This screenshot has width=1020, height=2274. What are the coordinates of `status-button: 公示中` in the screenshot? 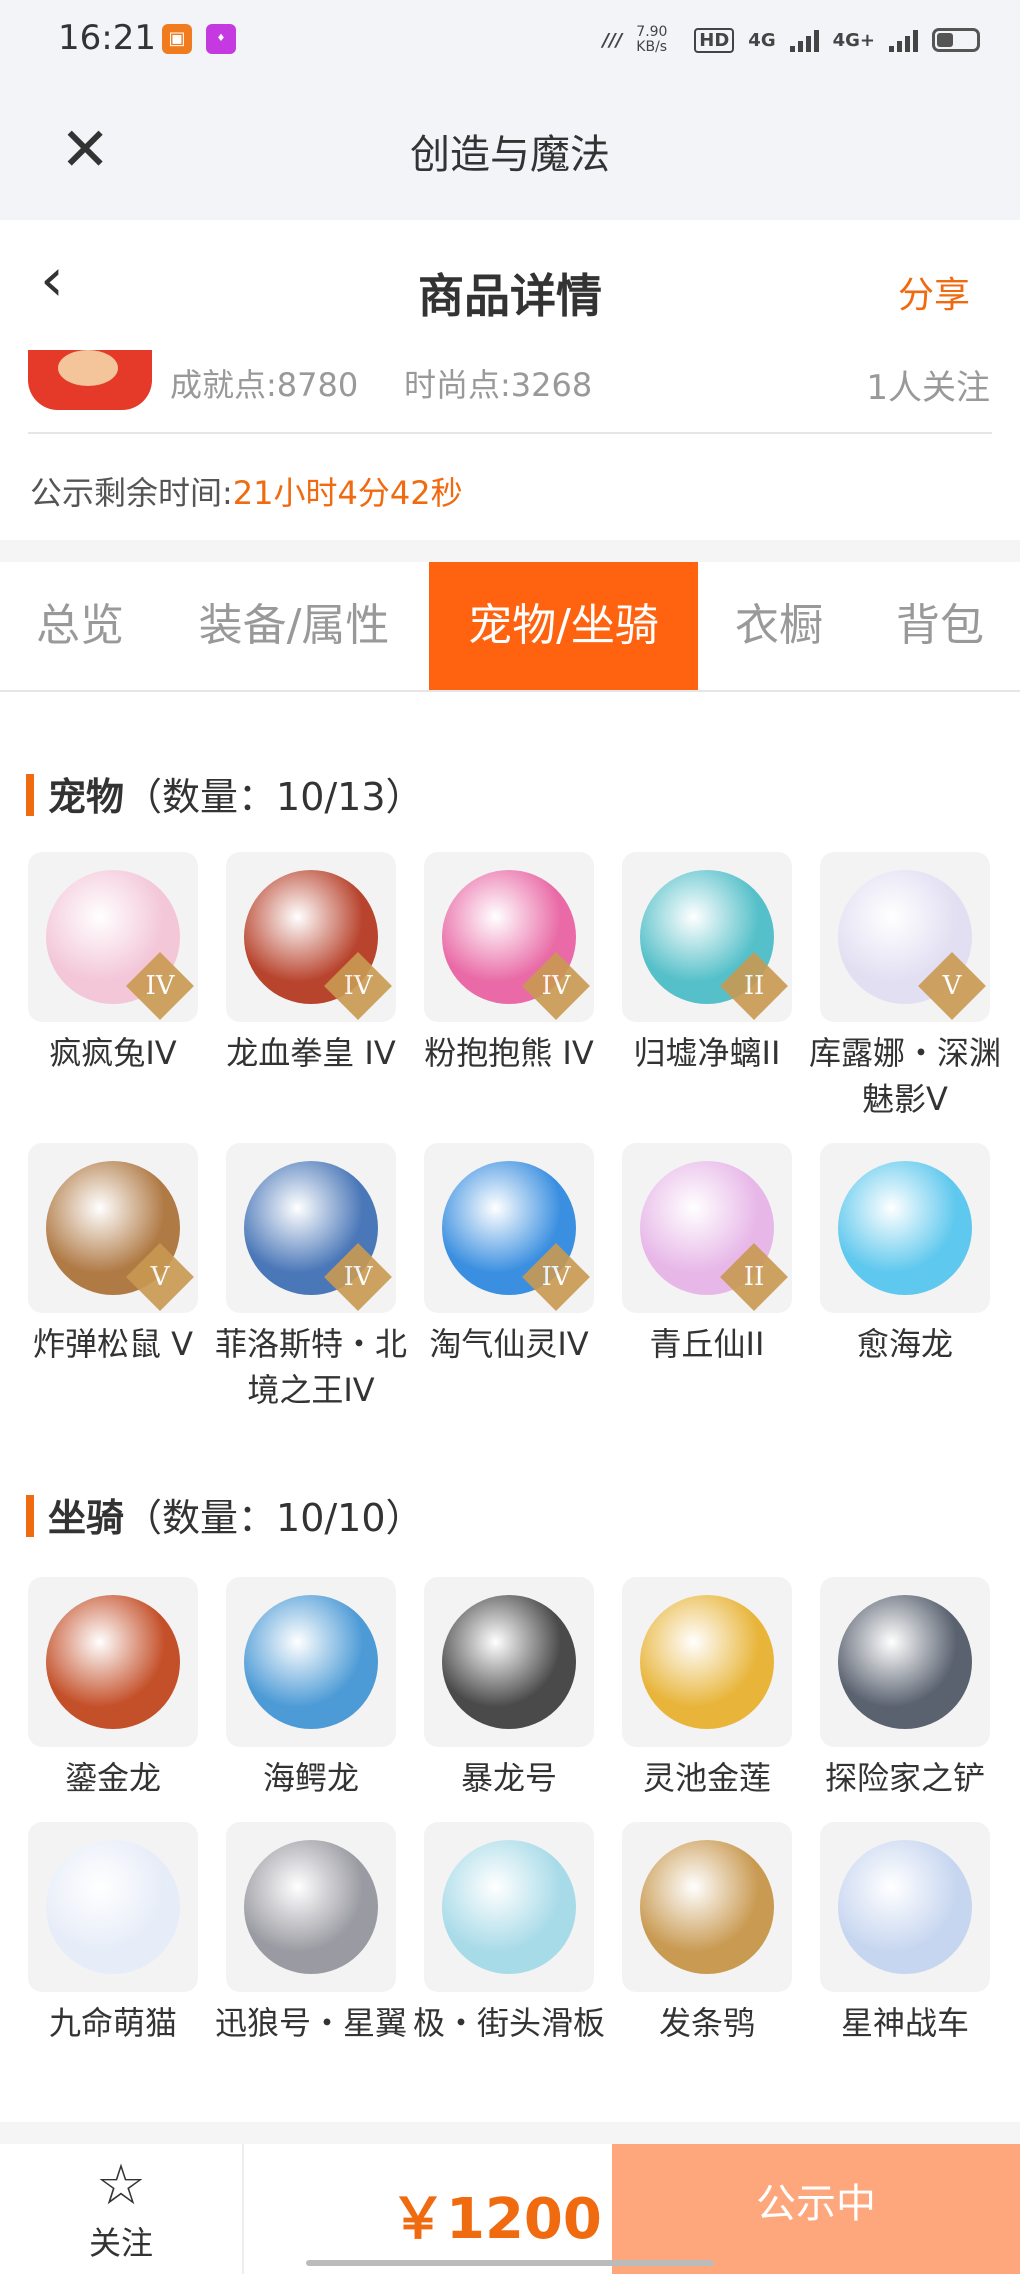 It's located at (816, 2209).